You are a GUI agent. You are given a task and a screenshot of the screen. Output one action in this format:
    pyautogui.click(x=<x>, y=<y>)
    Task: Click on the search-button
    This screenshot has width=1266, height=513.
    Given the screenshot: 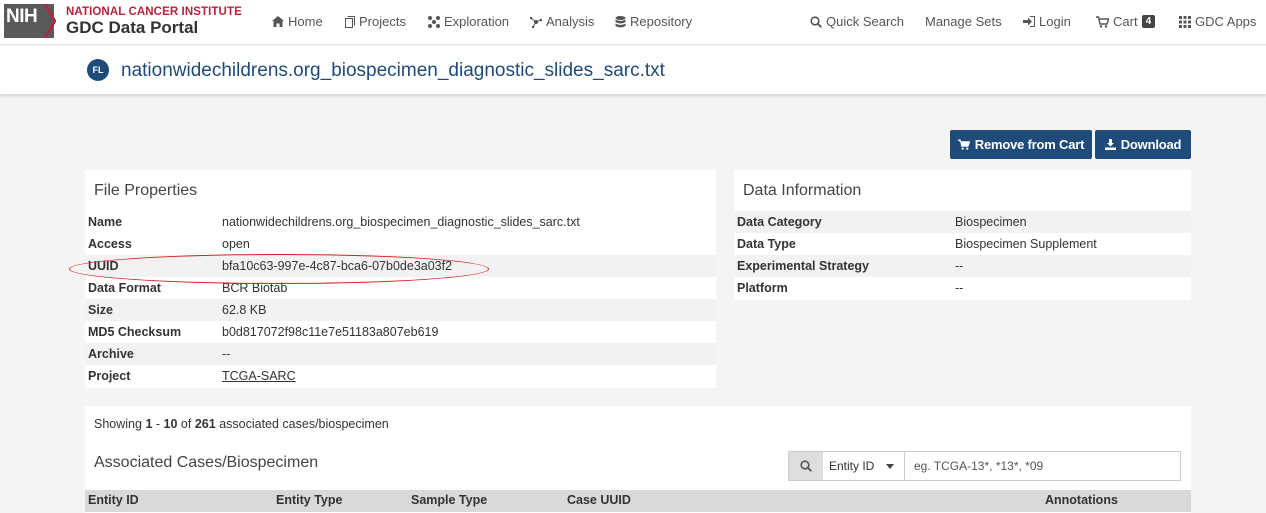 What is the action you would take?
    pyautogui.click(x=806, y=466)
    